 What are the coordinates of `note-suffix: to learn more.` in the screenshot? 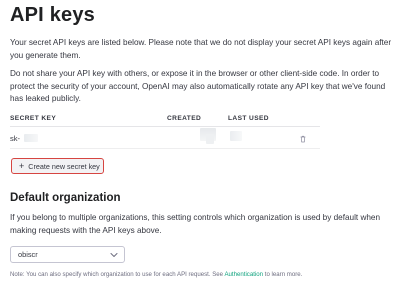 It's located at (283, 274).